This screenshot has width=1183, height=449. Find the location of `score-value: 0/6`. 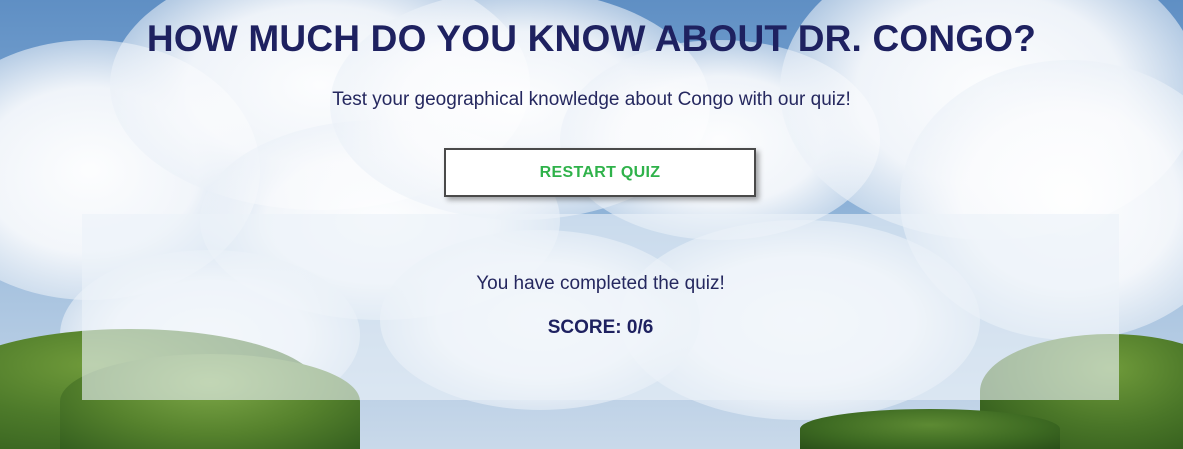

score-value: 0/6 is located at coordinates (640, 327).